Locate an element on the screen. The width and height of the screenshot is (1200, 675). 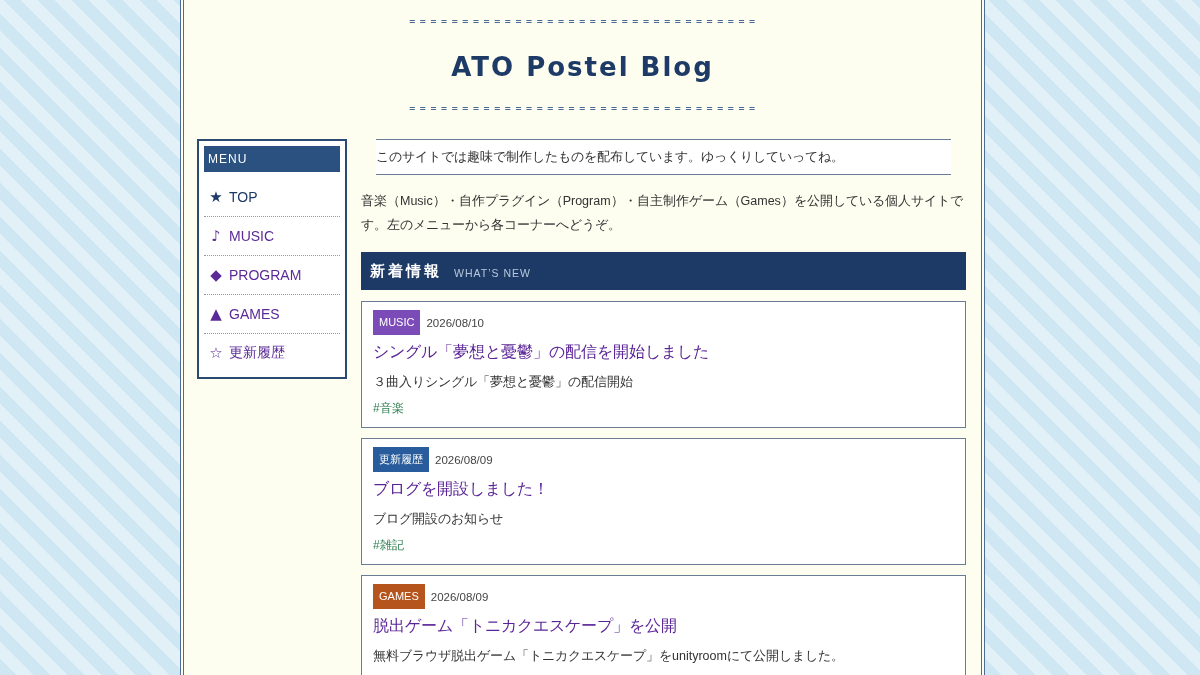
post-summary: ブログ開設のお知らせ is located at coordinates (438, 519).